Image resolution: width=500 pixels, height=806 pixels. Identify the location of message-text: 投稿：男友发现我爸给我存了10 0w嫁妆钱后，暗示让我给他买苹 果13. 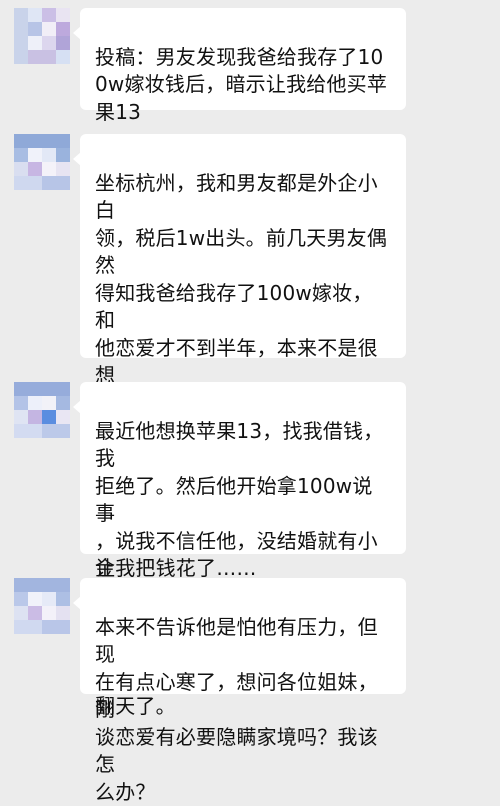
(241, 84).